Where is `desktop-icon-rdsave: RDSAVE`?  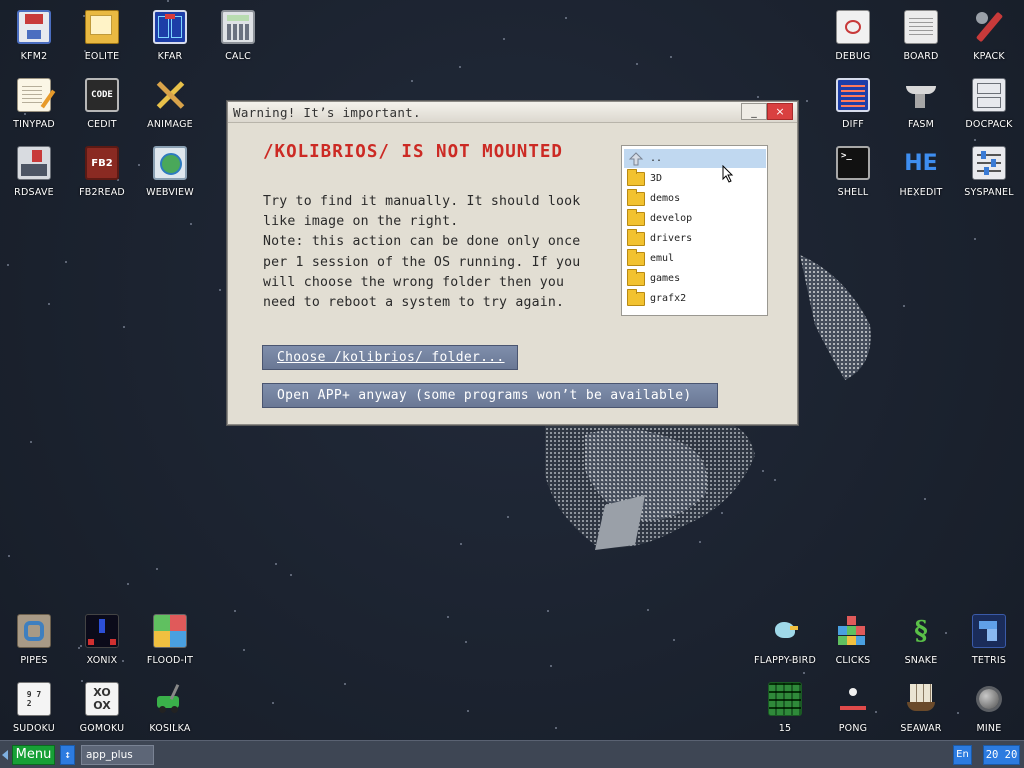
desktop-icon-rdsave: RDSAVE is located at coordinates (34, 171).